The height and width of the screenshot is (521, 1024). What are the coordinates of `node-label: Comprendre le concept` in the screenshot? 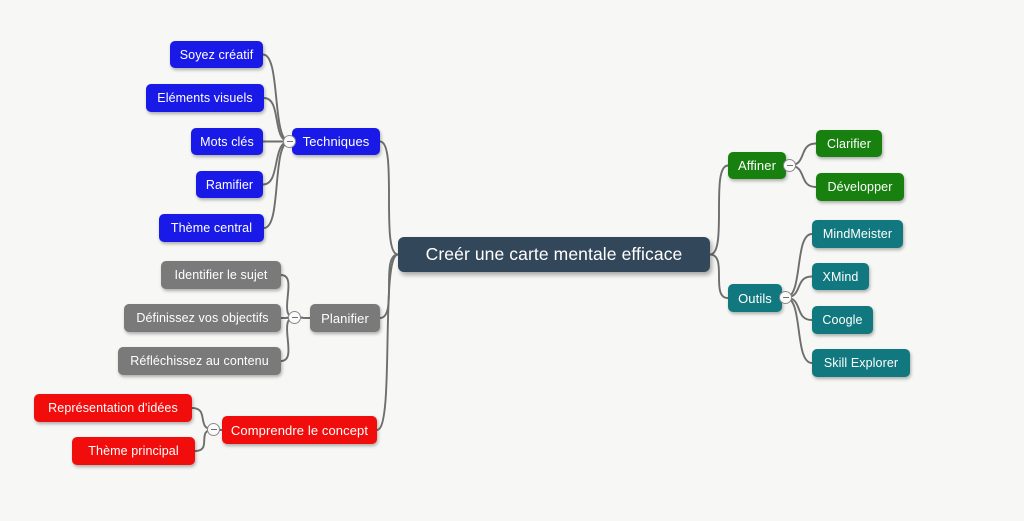 It's located at (299, 430).